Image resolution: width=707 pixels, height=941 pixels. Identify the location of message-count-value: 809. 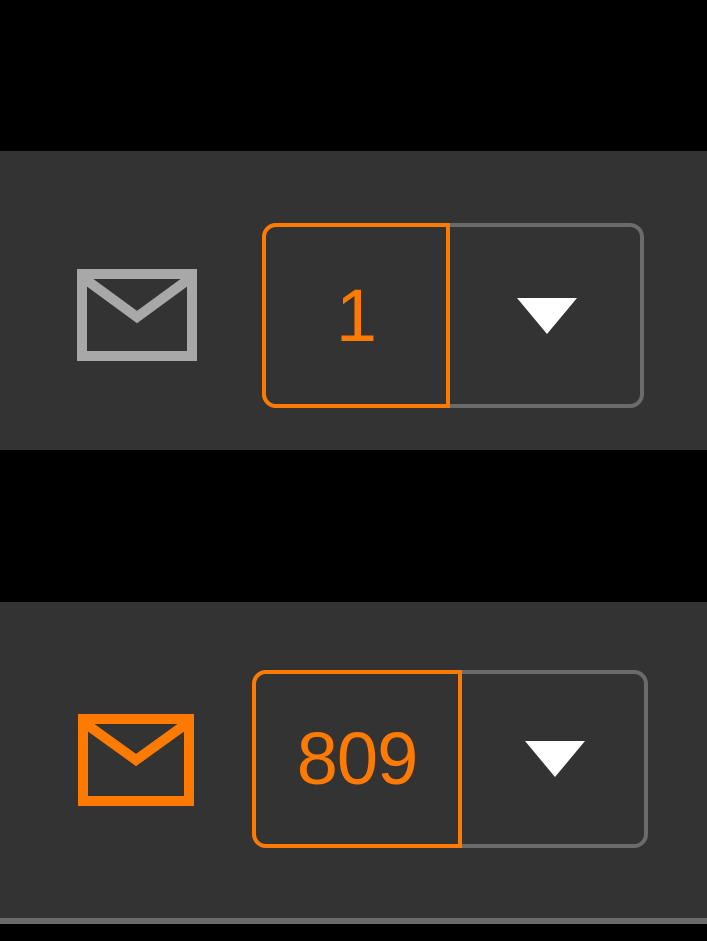
(357, 758).